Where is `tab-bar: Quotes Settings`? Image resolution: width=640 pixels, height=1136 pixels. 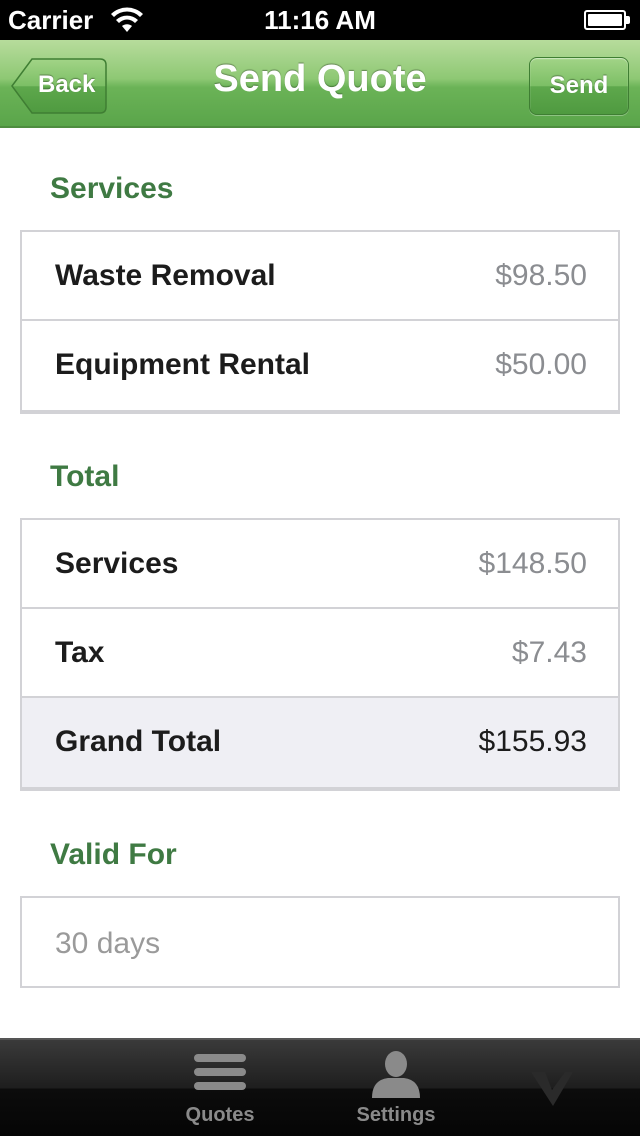 tab-bar: Quotes Settings is located at coordinates (320, 1087).